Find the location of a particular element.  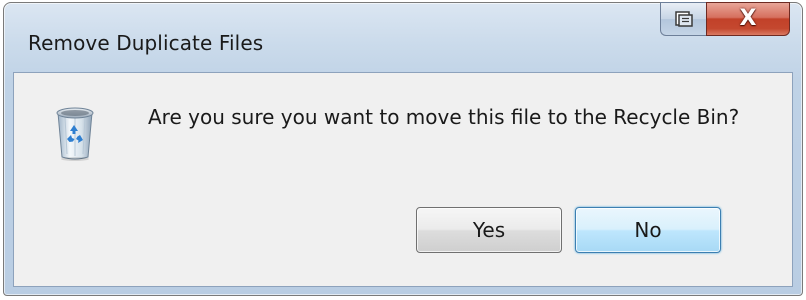

yes-button: Yes is located at coordinates (489, 230).